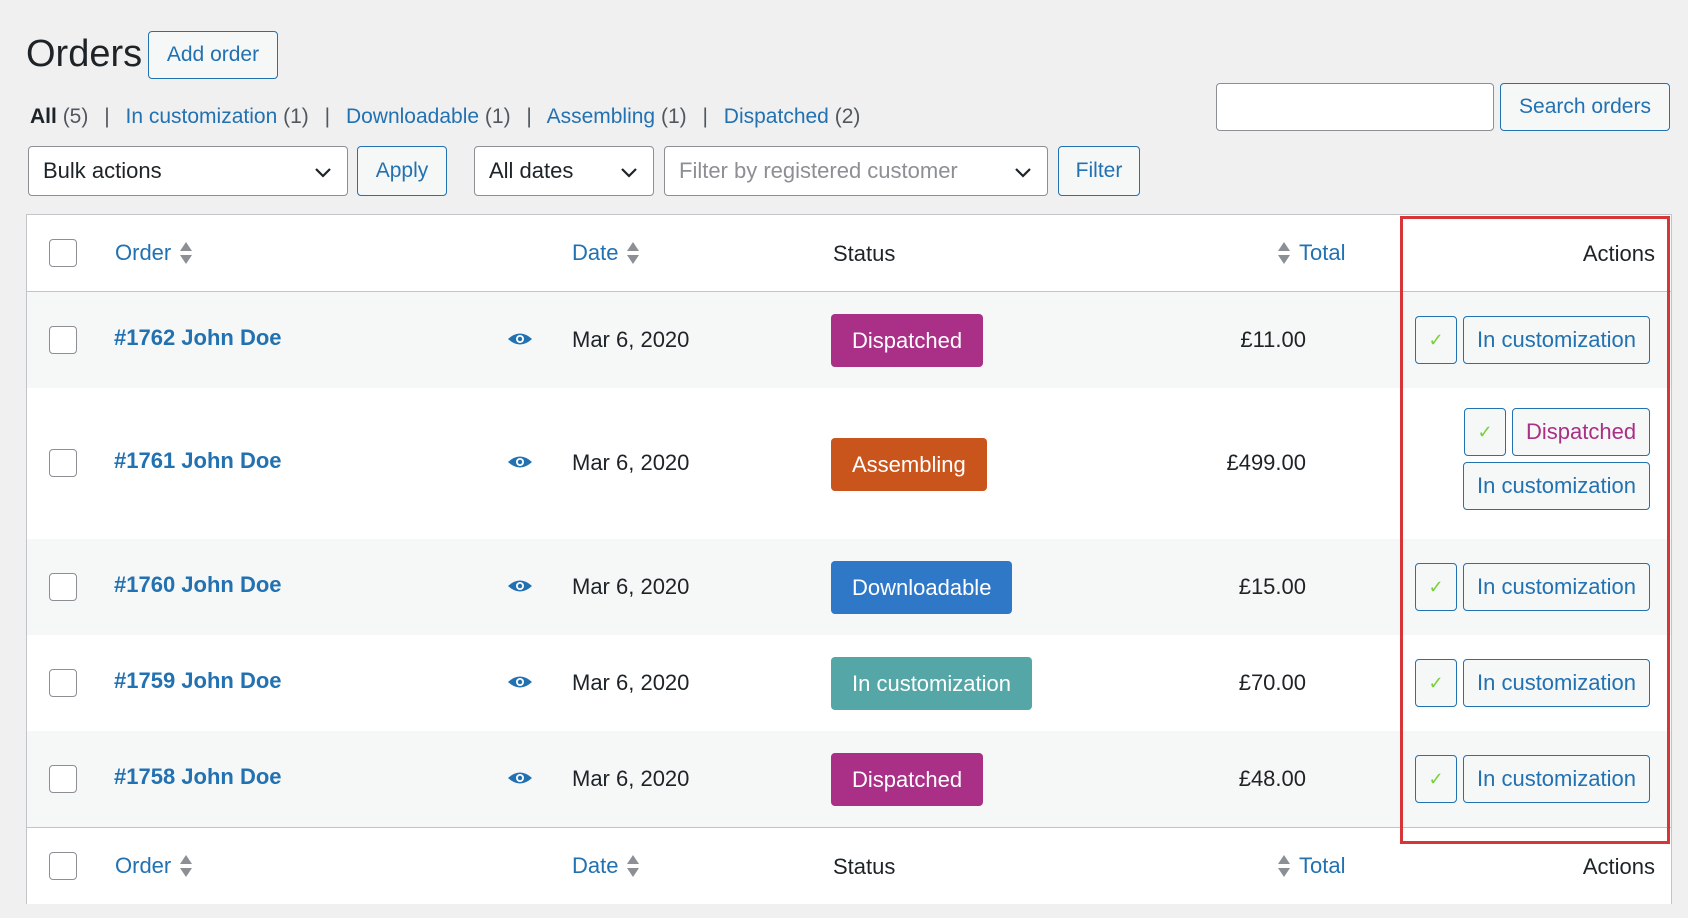 This screenshot has height=918, width=1688. What do you see at coordinates (1099, 171) in the screenshot?
I see `filter-button: Filter` at bounding box center [1099, 171].